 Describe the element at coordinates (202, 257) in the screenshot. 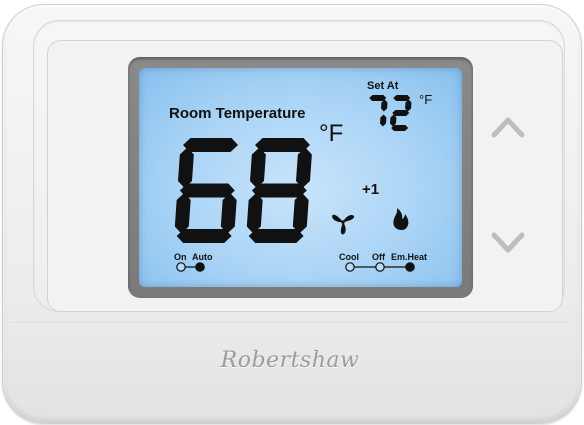

I see `fan-option-auto: Auto` at that location.